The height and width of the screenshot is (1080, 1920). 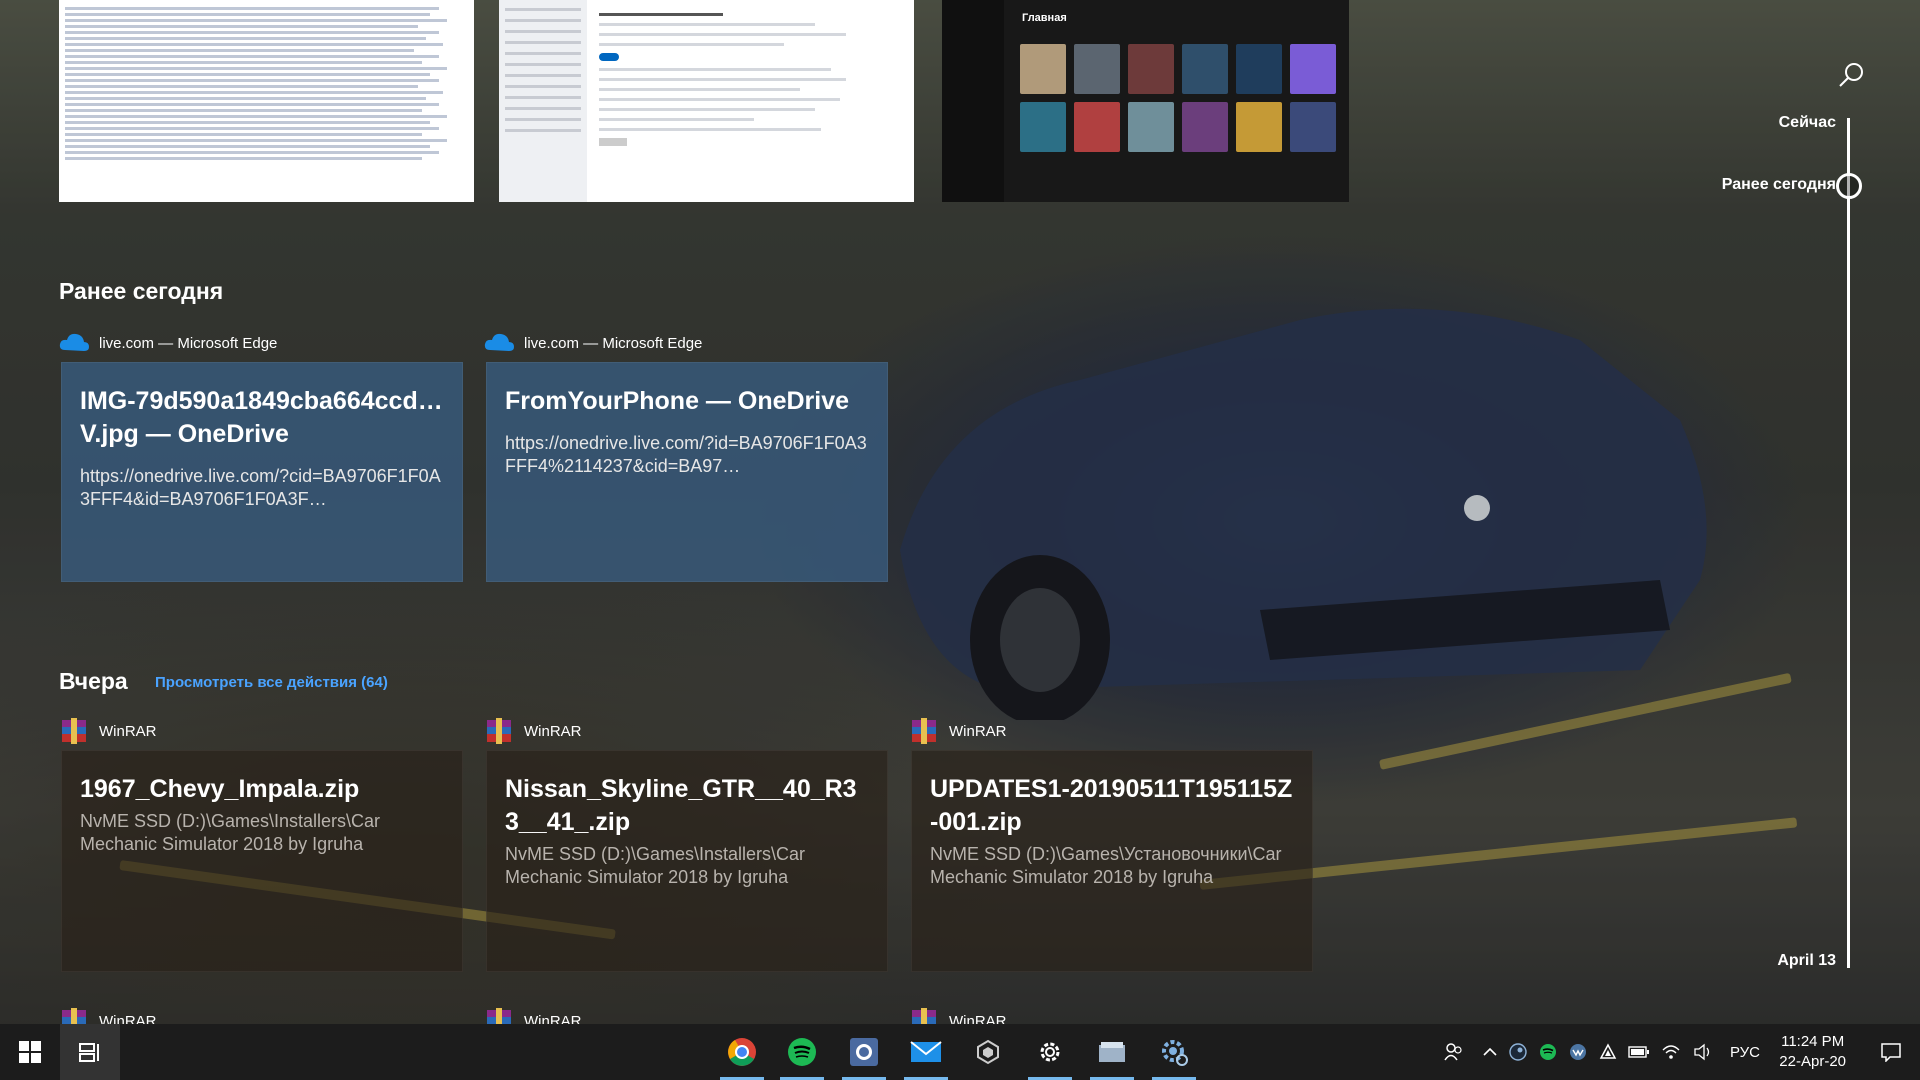 I want to click on tray-steam, so click(x=1518, y=1052).